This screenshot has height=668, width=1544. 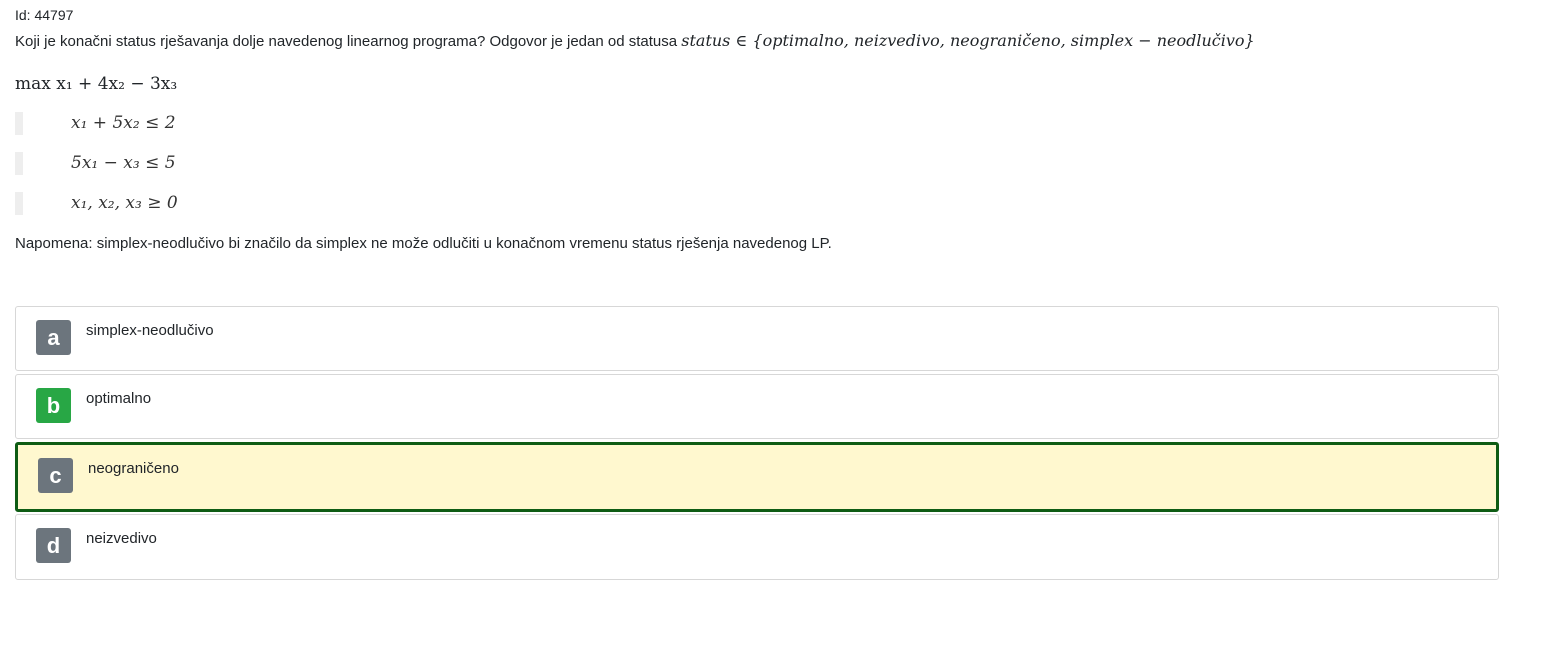 I want to click on answer-option-c: c neograničeno, so click(x=757, y=477).